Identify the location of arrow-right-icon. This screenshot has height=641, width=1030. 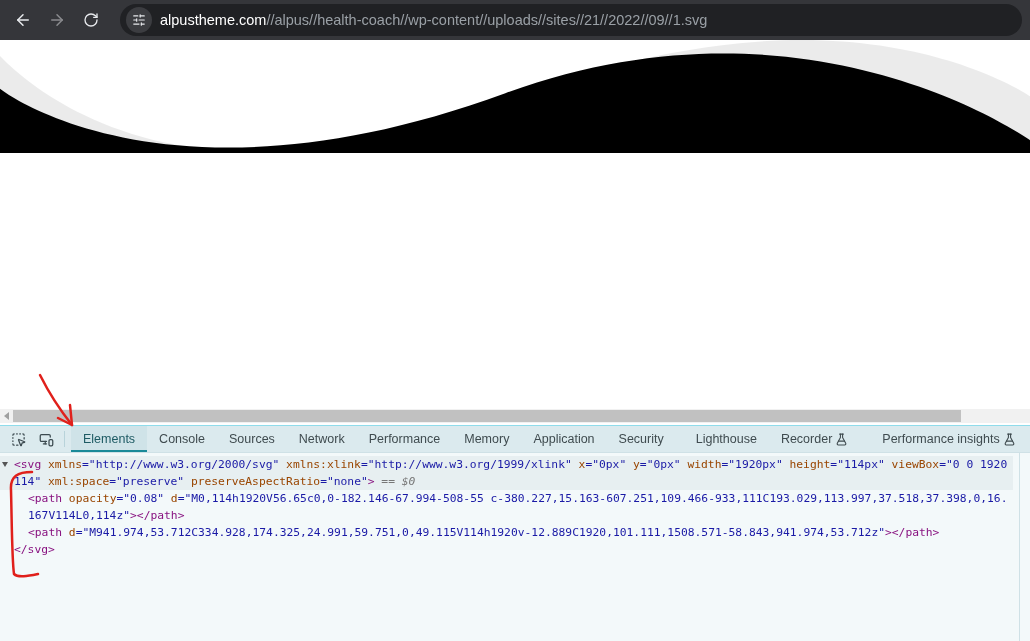
(57, 20).